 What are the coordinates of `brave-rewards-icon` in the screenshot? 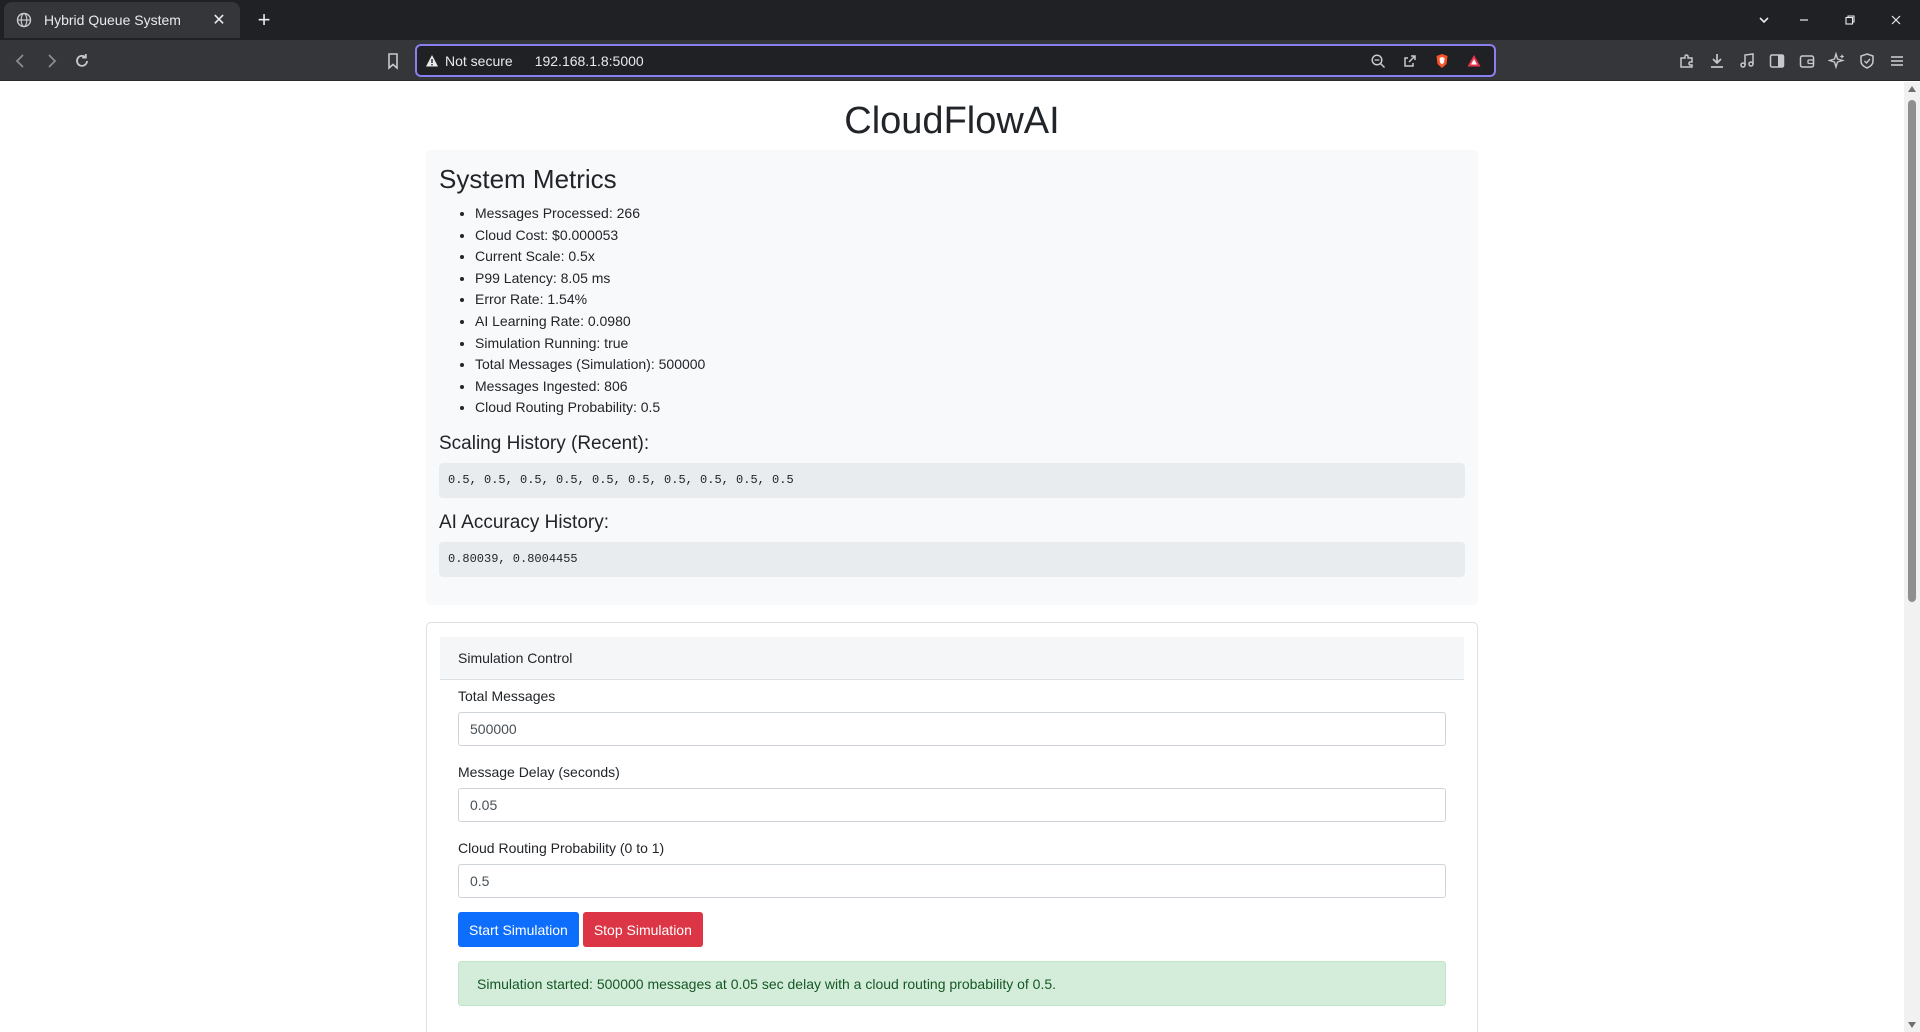 It's located at (1474, 61).